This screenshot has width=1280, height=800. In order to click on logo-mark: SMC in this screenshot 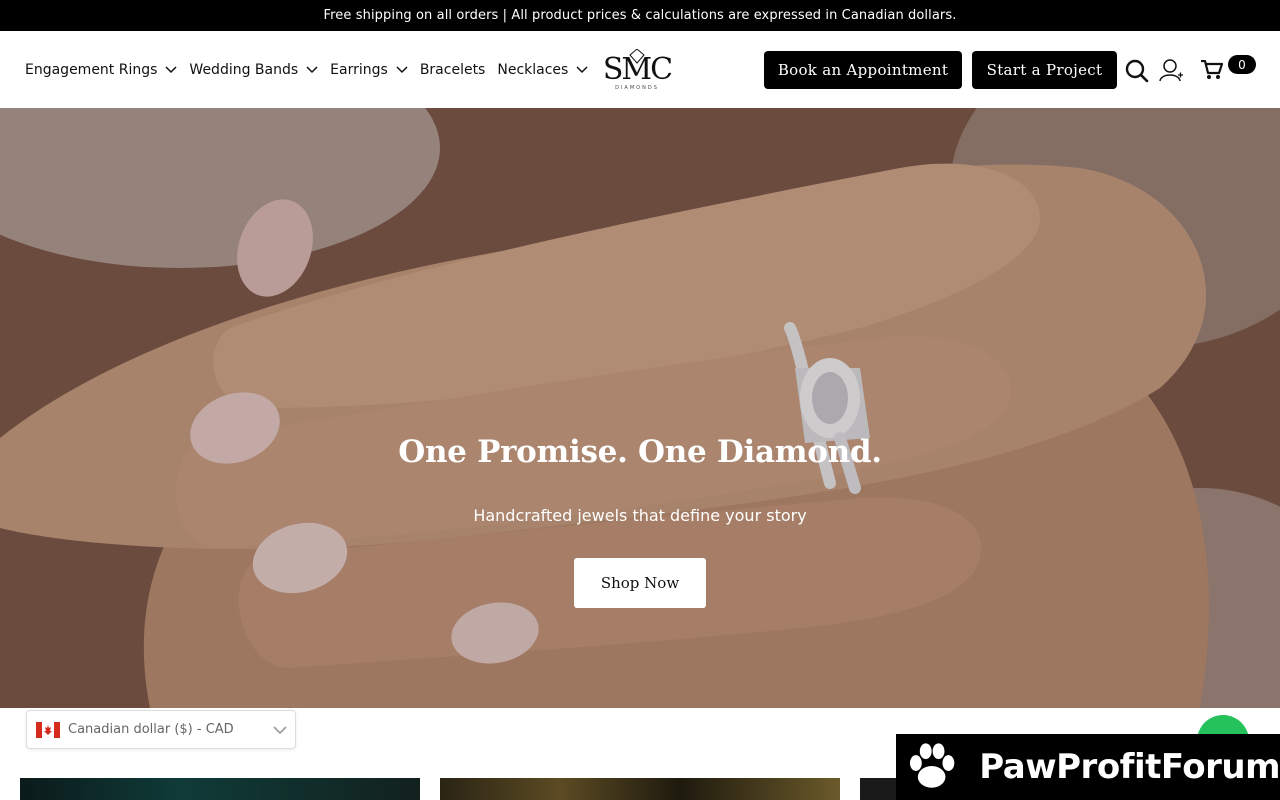, I will do `click(637, 69)`.